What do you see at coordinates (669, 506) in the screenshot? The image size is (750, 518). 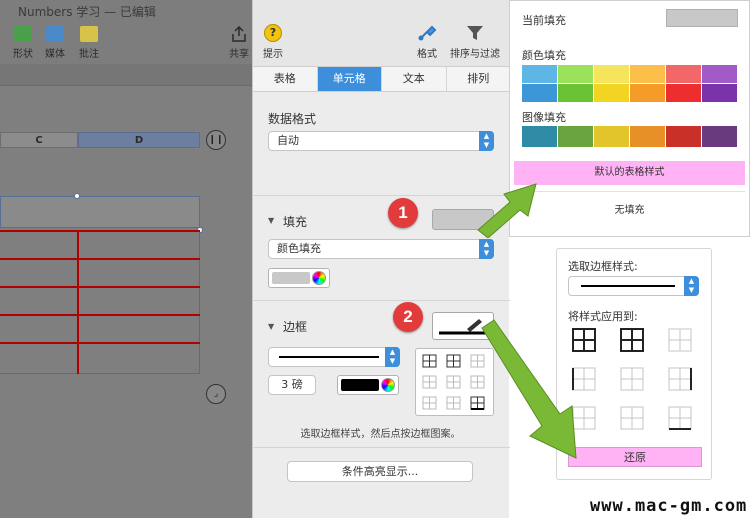 I see `watermark: www.mac-gm.com` at bounding box center [669, 506].